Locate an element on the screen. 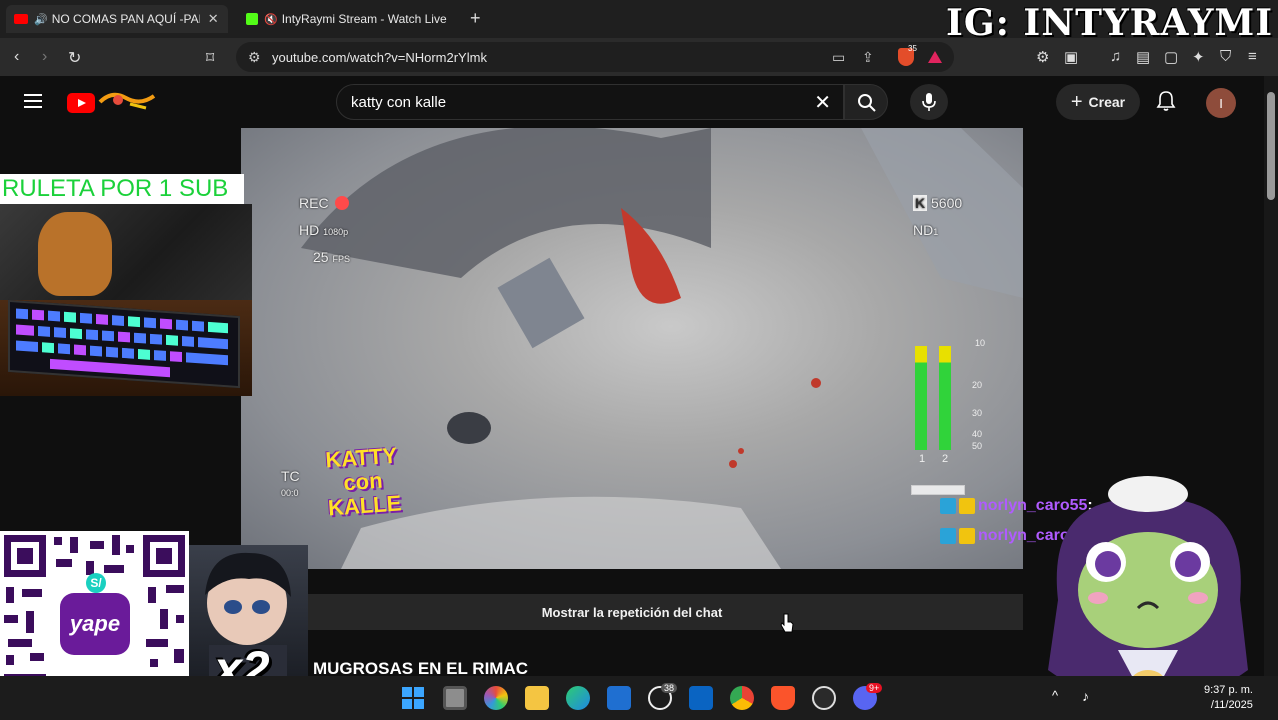 Image resolution: width=1278 pixels, height=720 pixels. microphone-icon is located at coordinates (929, 102).